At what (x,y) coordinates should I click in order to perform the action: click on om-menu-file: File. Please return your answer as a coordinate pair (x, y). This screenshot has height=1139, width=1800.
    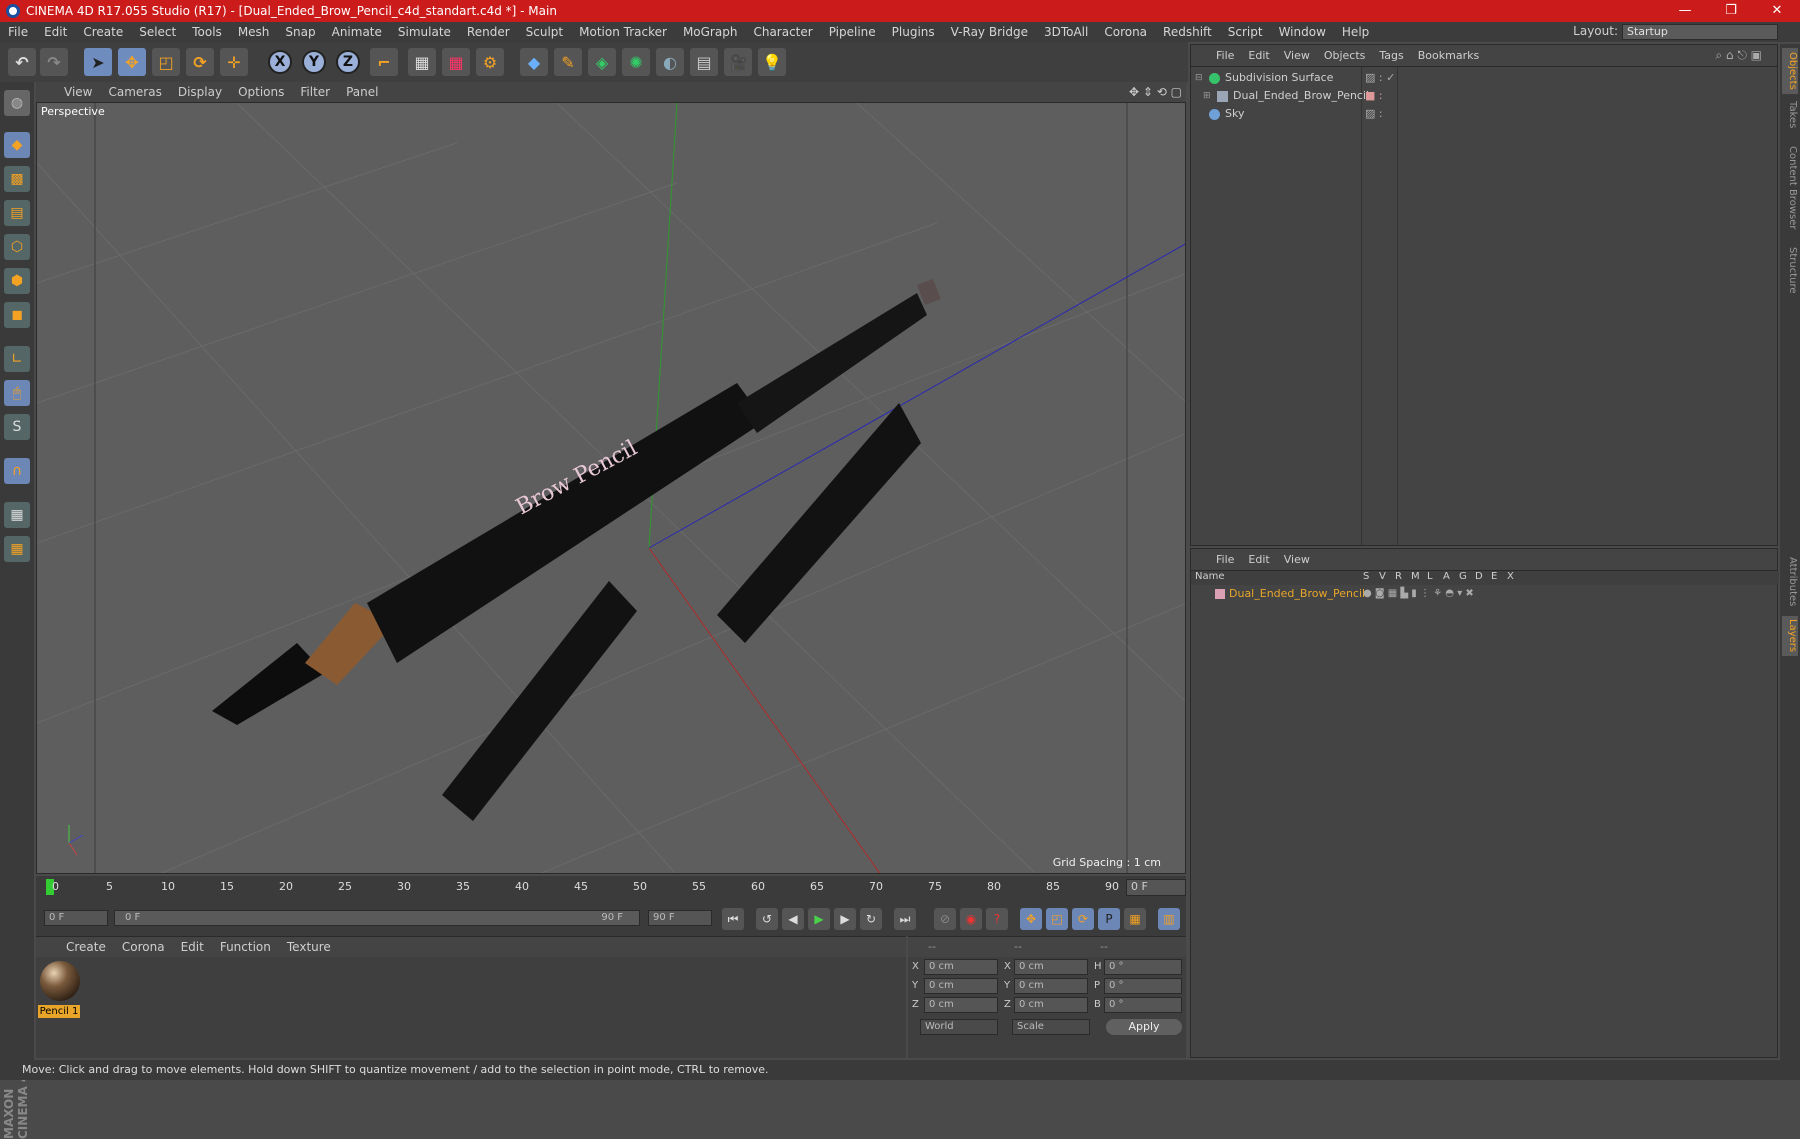
    Looking at the image, I should click on (1225, 55).